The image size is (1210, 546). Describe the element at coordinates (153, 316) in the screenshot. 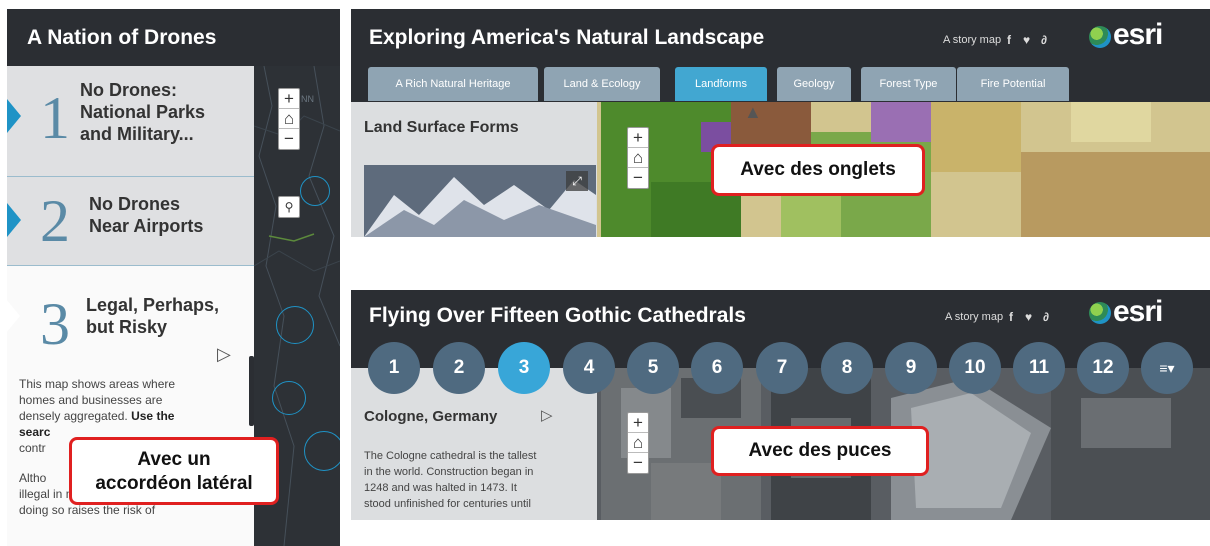

I see `accordion-title: Legal, Perhaps, but Risky` at that location.